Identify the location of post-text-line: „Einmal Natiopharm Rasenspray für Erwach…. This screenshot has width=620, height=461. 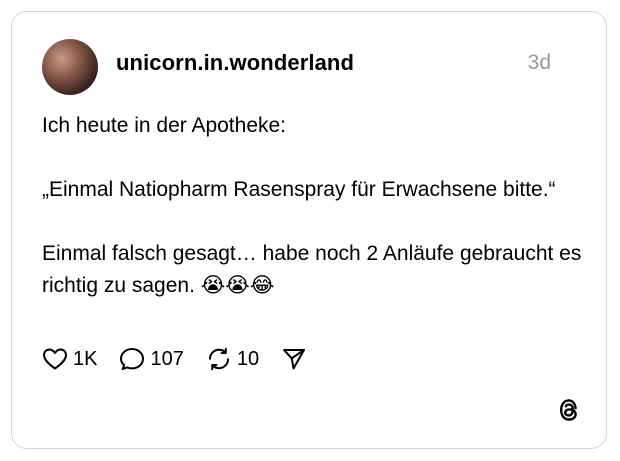
(299, 189).